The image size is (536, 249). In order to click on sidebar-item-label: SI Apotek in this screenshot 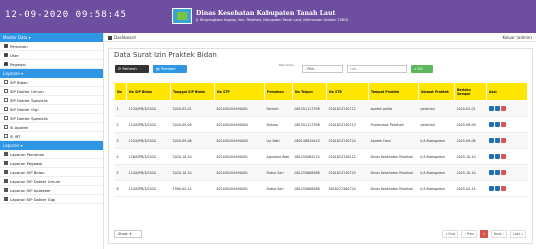, I will do `click(19, 127)`.